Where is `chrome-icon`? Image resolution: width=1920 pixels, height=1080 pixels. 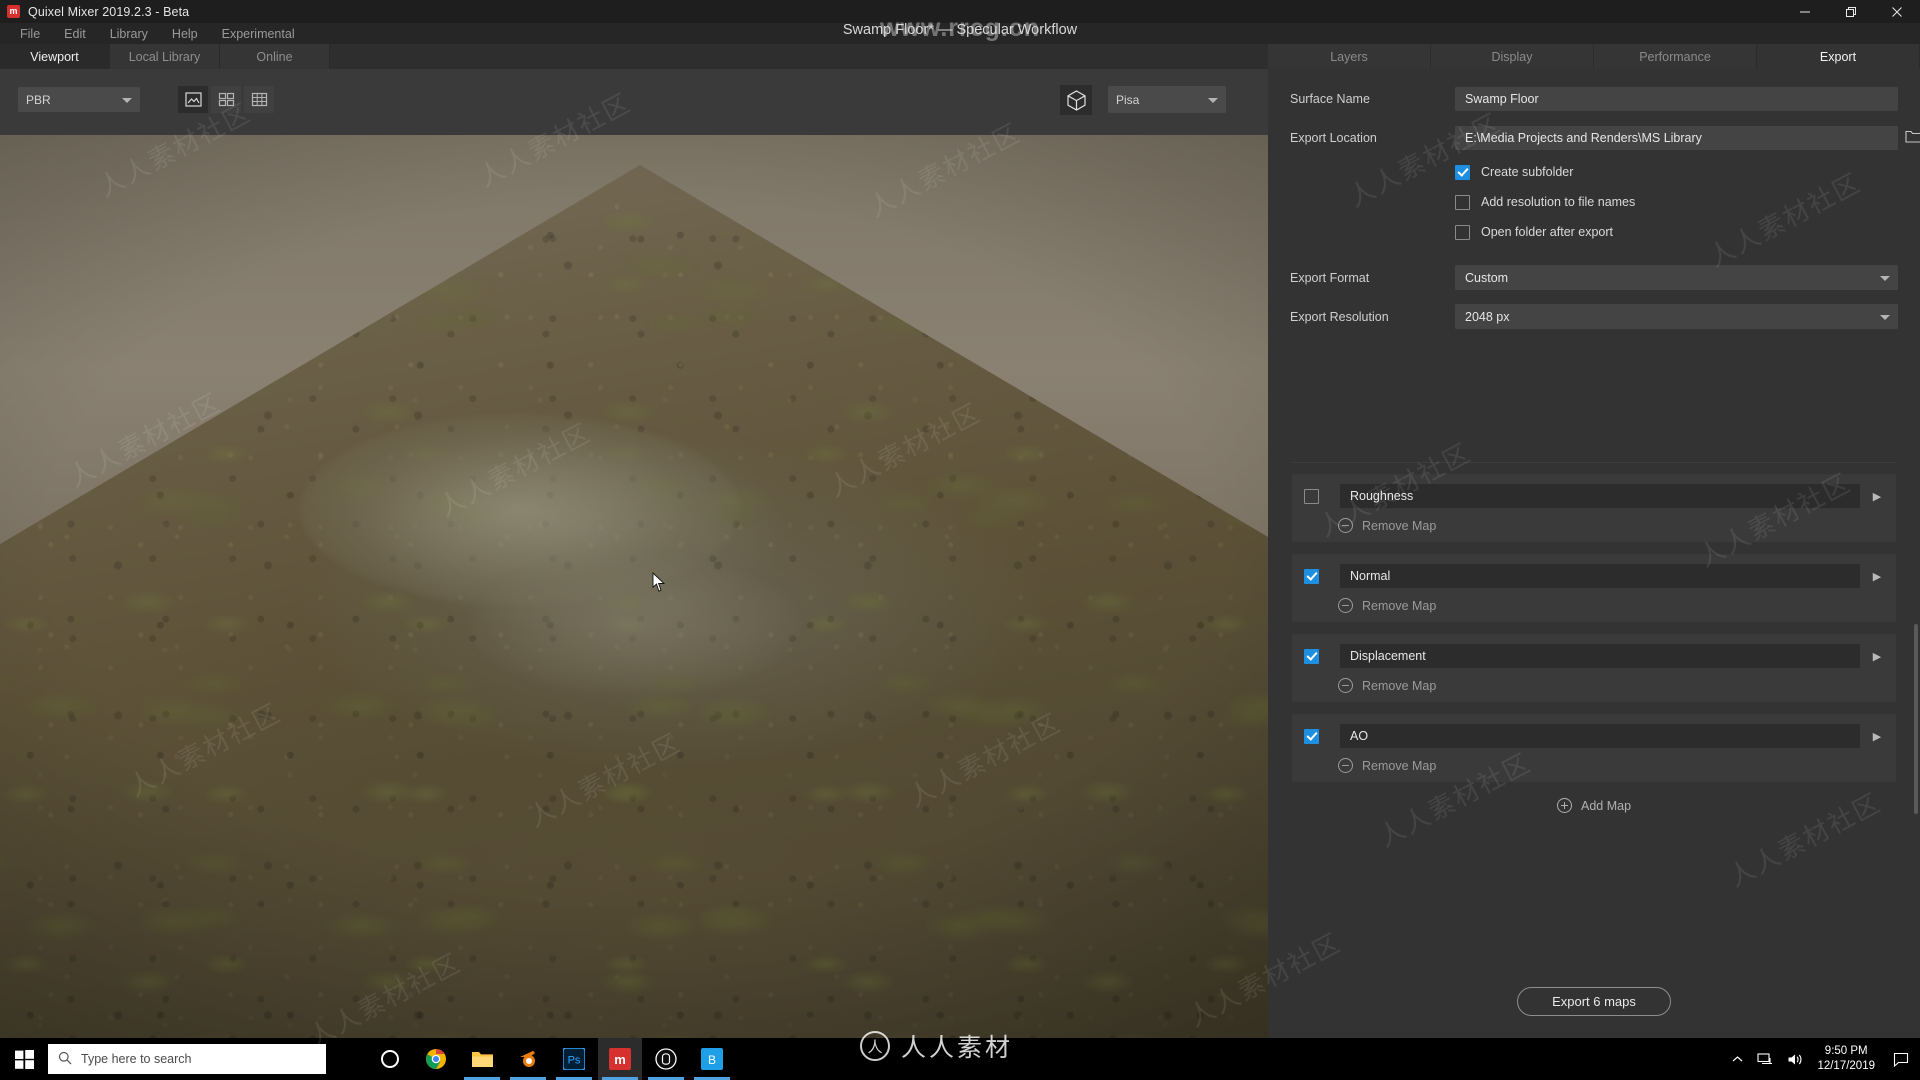 chrome-icon is located at coordinates (436, 1059).